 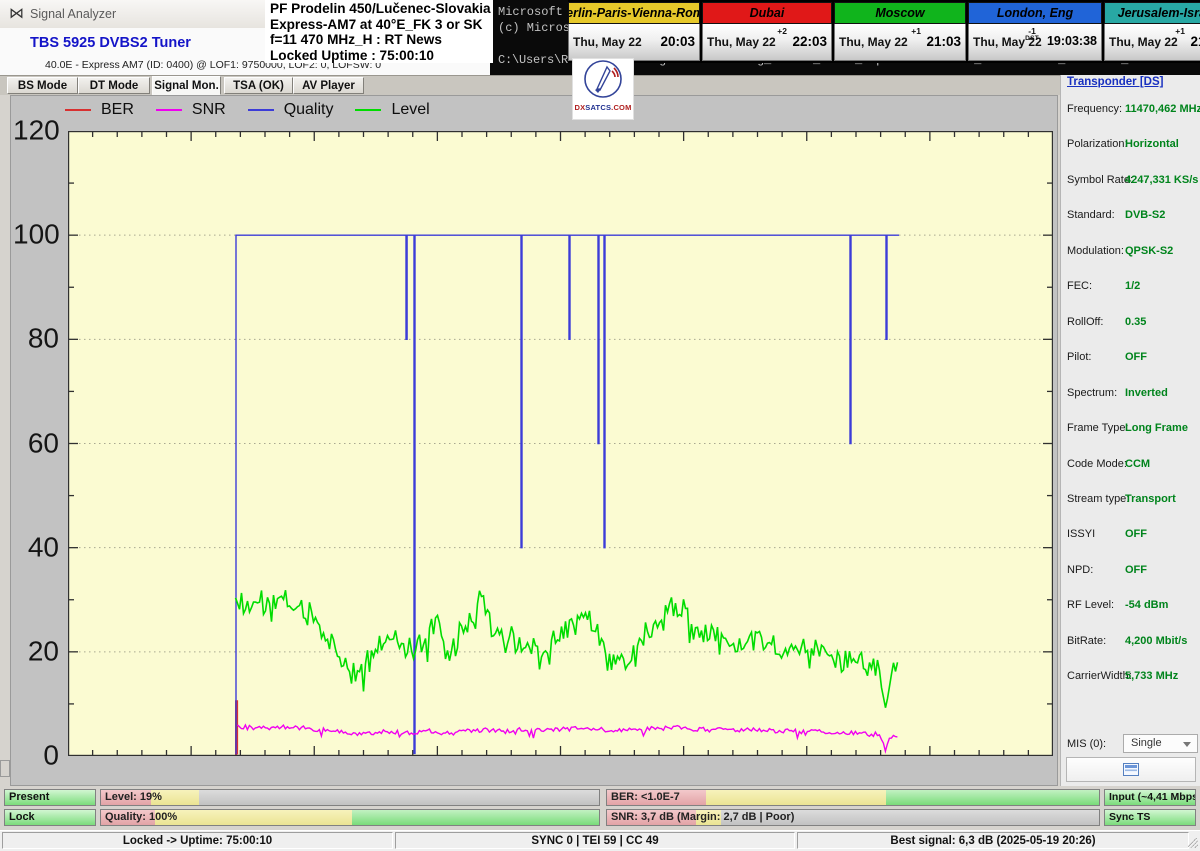 I want to click on field-value-modulation: QPSK-S2, so click(x=1149, y=250).